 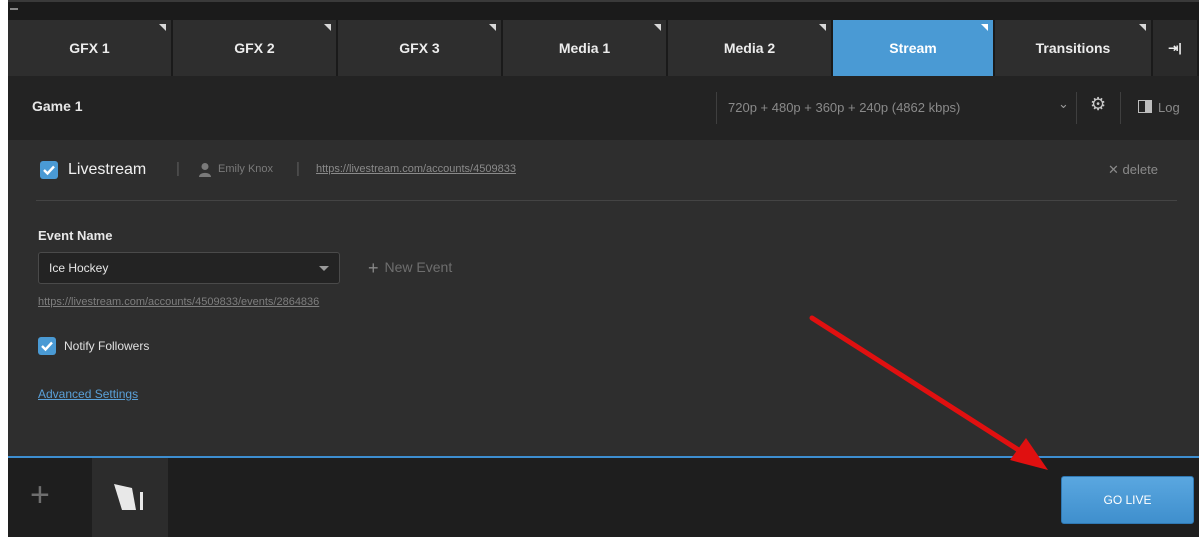 I want to click on tab-overflow-button: ⇥|, so click(x=1176, y=48).